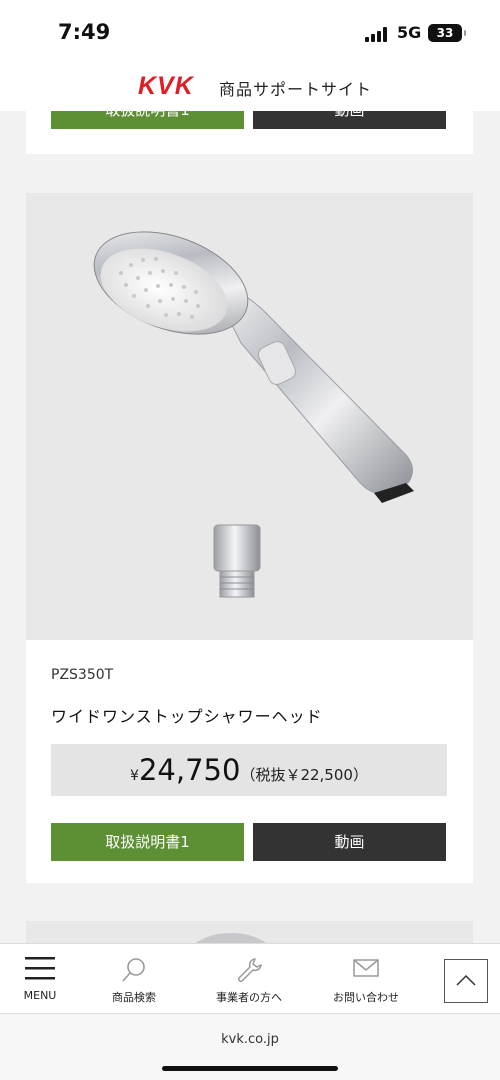 The width and height of the screenshot is (500, 1080). Describe the element at coordinates (249, 997) in the screenshot. I see `nav-business-label: 事業者の方へ` at that location.